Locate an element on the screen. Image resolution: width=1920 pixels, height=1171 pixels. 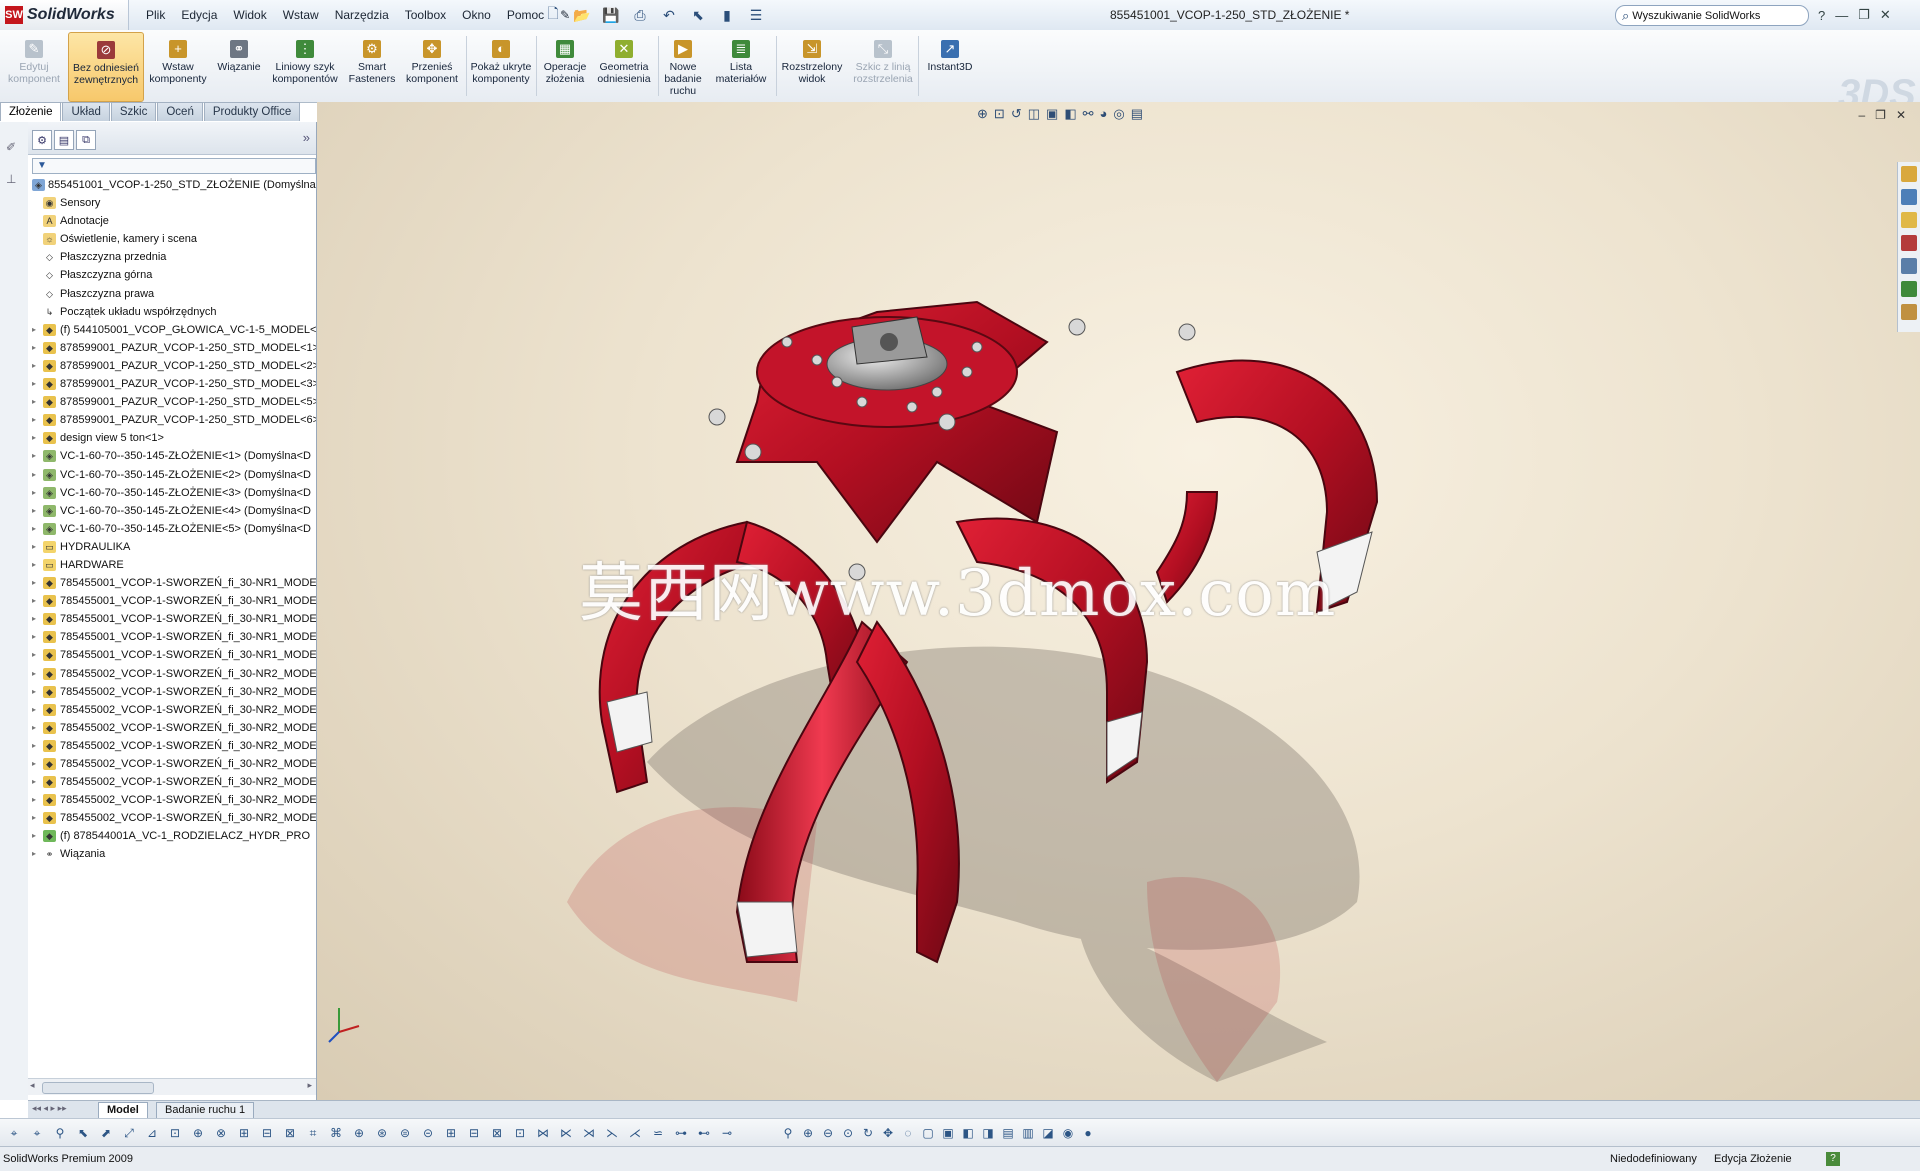
toolbar-tool-icon: ⌖ is located at coordinates (14, 1133).